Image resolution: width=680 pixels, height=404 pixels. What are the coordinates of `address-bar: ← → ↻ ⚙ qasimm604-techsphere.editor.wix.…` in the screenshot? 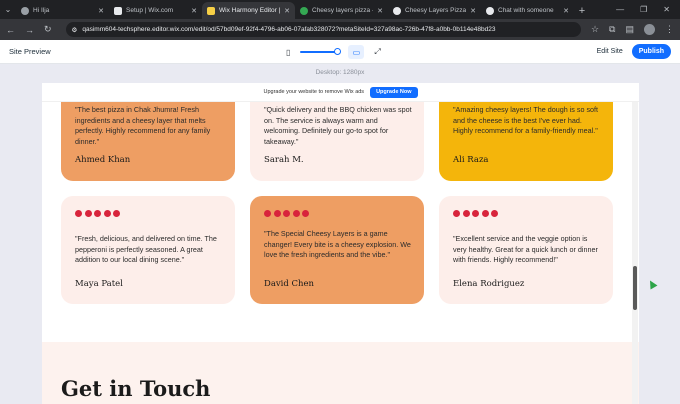 It's located at (340, 29).